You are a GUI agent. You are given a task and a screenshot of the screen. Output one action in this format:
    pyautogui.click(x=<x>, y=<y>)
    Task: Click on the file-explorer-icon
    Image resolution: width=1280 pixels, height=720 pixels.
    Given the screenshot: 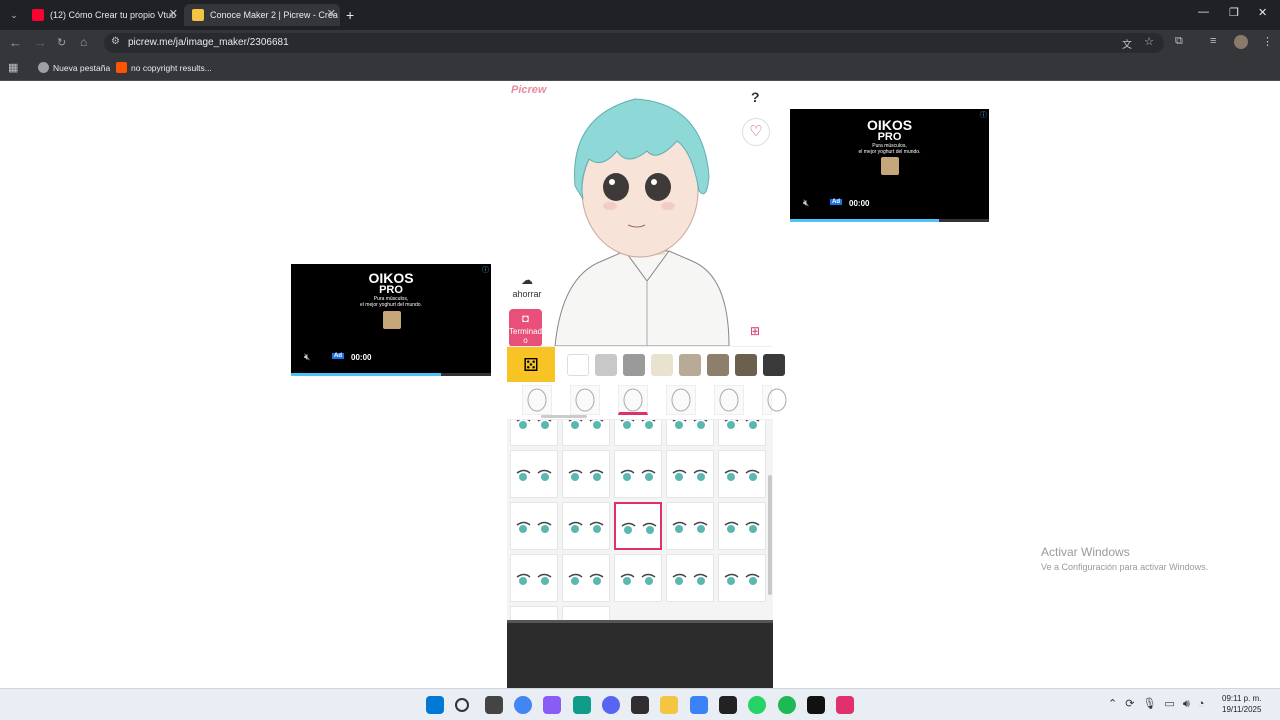 What is the action you would take?
    pyautogui.click(x=493, y=705)
    